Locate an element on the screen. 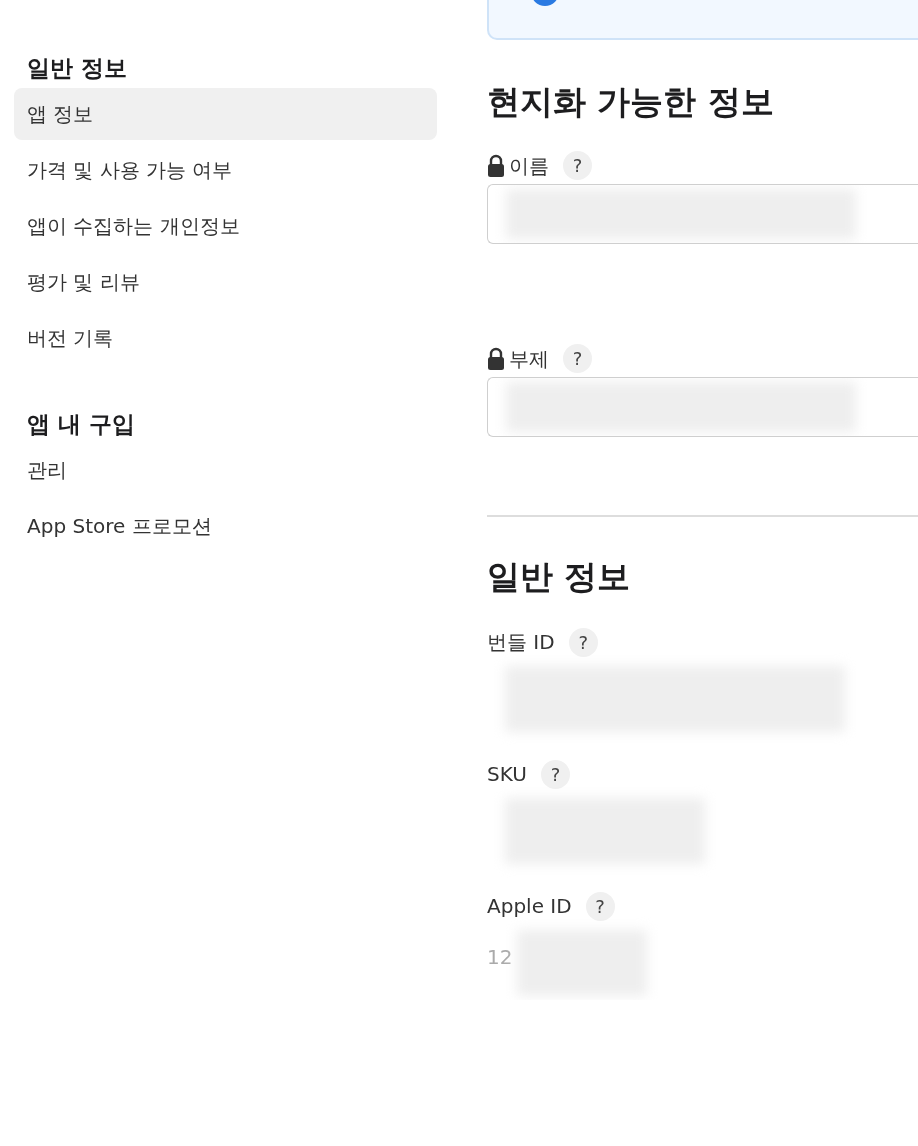 This screenshot has width=918, height=1146. section-title: 현지화 가능한 정보 is located at coordinates (631, 102).